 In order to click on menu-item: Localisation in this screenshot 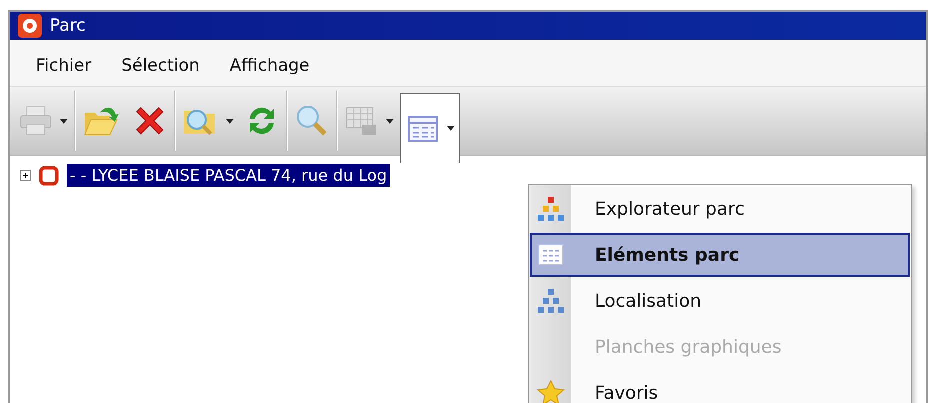, I will do `click(720, 301)`.